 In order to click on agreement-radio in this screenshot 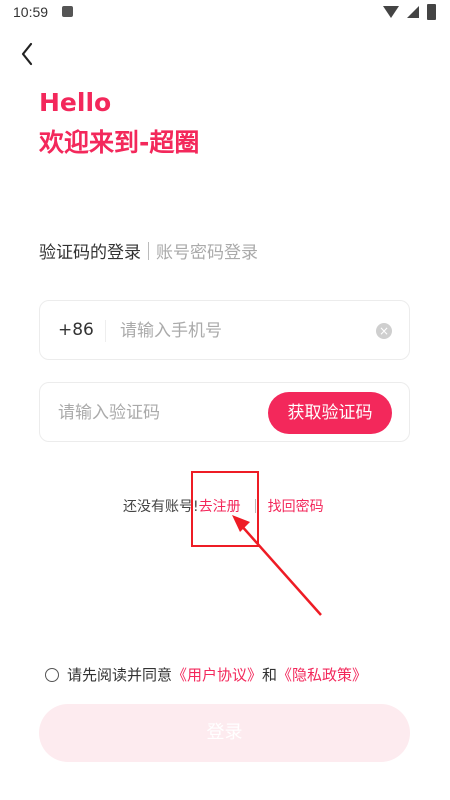, I will do `click(52, 674)`.